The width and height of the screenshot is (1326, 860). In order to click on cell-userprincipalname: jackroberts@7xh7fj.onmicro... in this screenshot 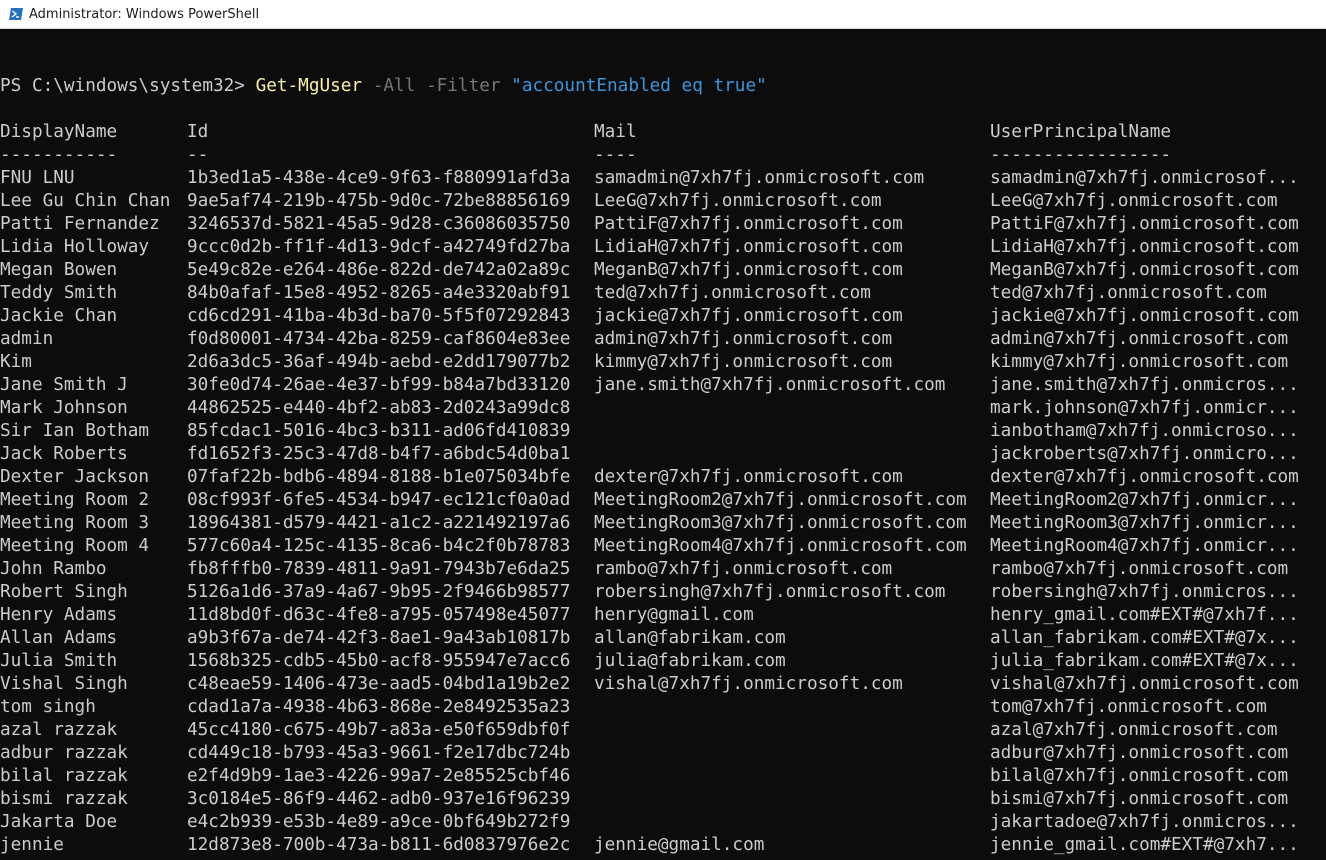, I will do `click(1144, 454)`.